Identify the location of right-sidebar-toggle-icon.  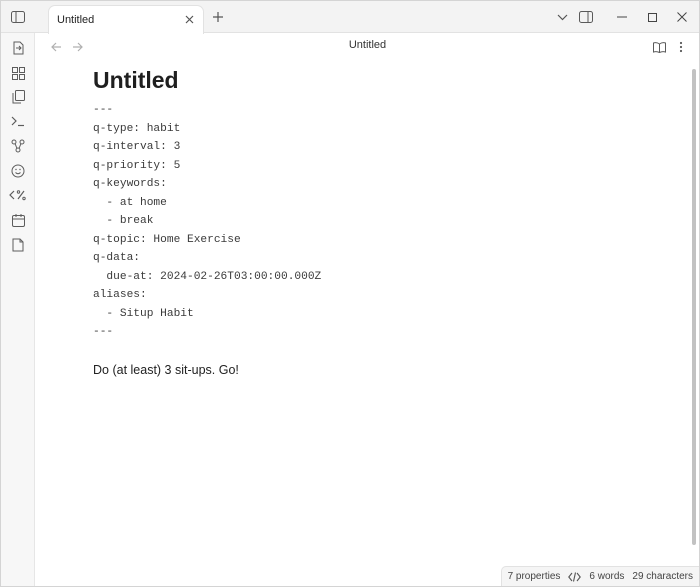
(586, 17).